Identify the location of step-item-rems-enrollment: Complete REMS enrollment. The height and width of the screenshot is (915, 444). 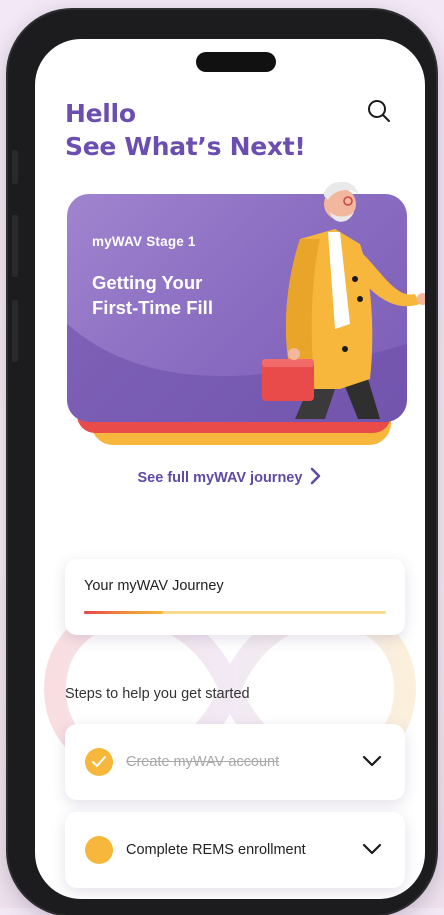
(235, 850).